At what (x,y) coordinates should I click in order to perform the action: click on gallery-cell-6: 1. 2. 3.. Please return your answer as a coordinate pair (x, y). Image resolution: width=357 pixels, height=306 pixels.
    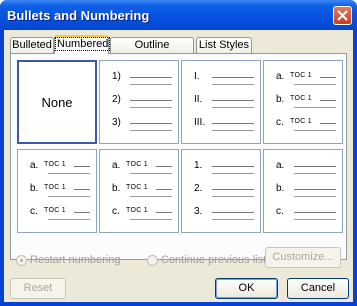
    Looking at the image, I should click on (221, 191).